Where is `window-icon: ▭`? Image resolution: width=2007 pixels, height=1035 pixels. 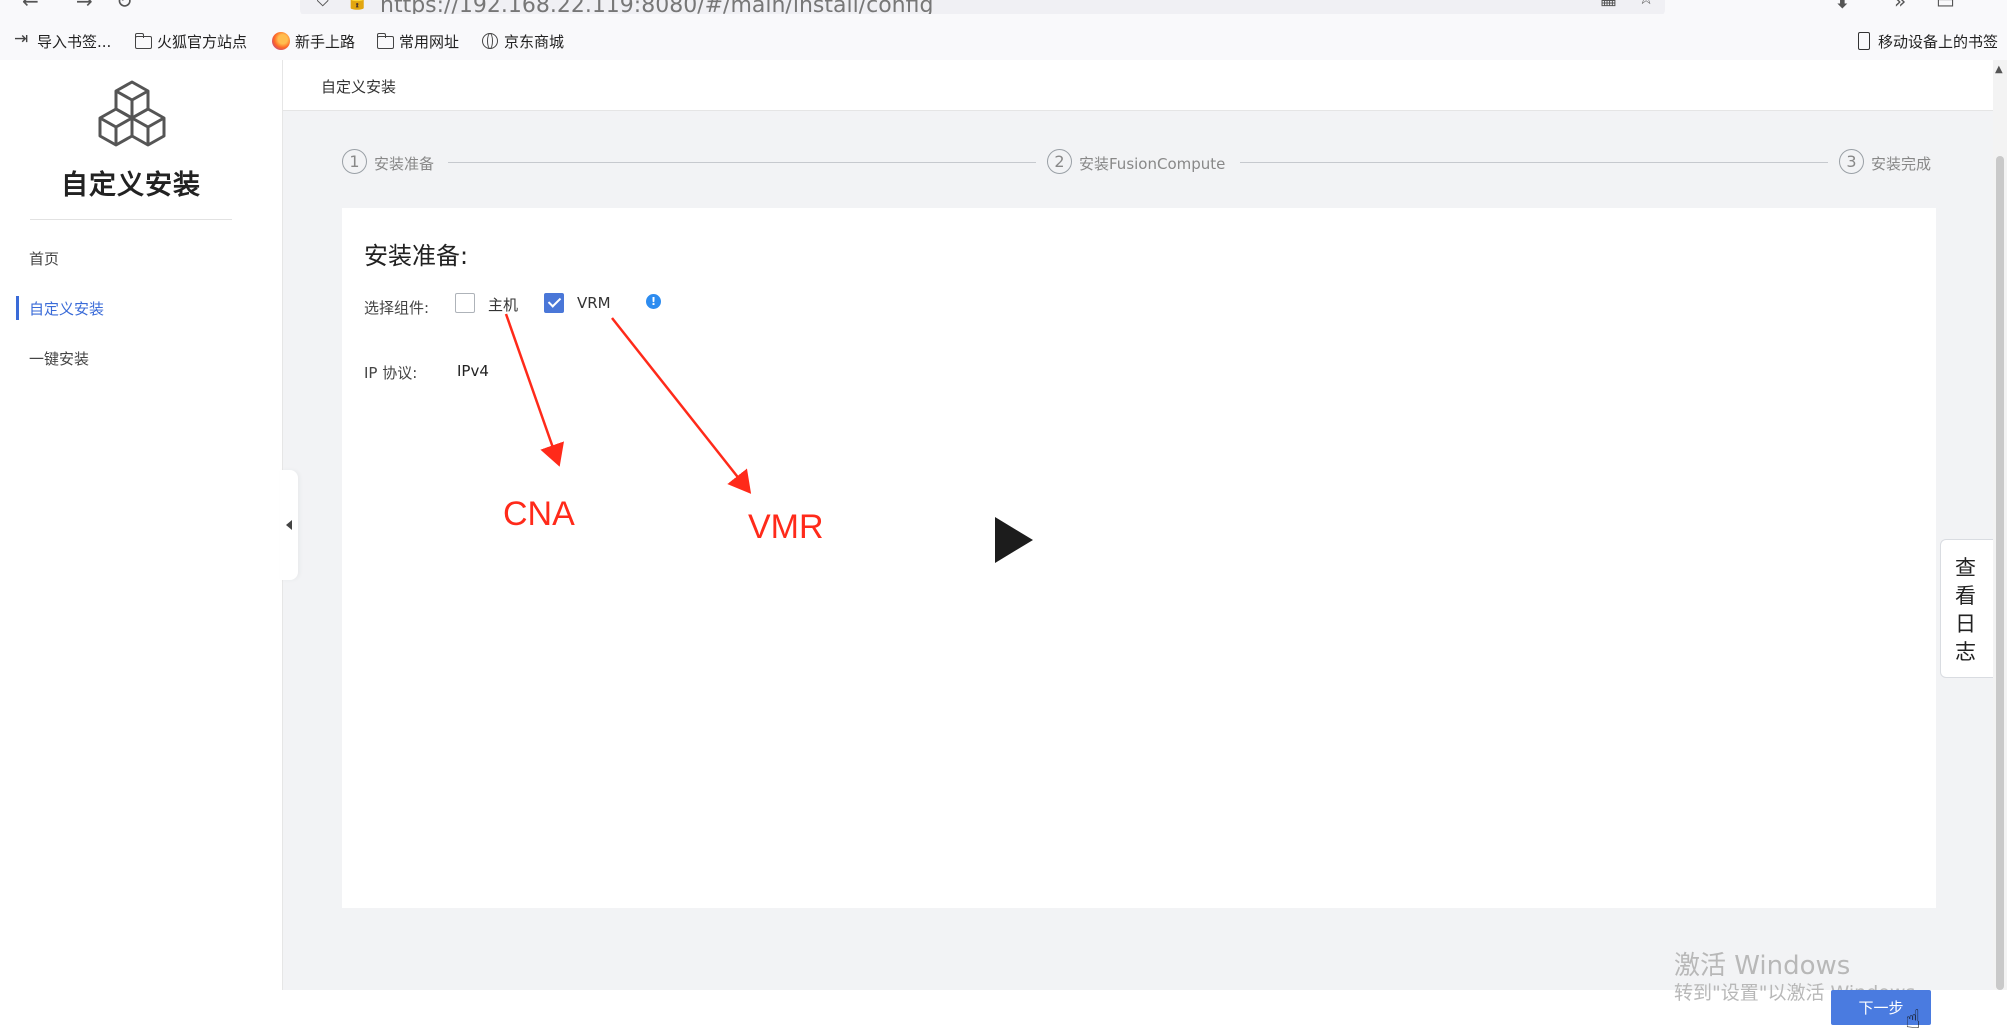 window-icon: ▭ is located at coordinates (1945, 5).